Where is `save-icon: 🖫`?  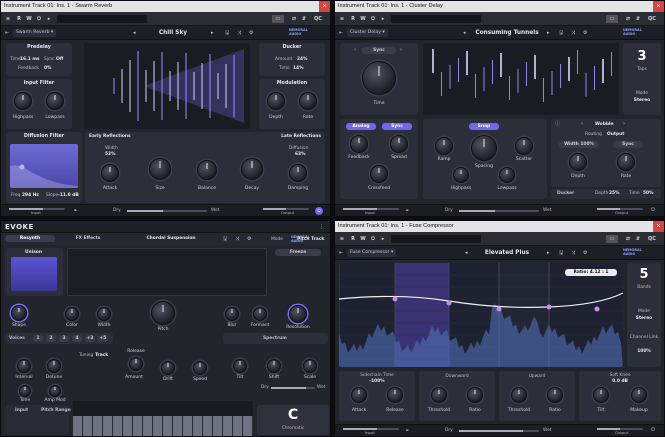
save-icon: 🖫 is located at coordinates (561, 253).